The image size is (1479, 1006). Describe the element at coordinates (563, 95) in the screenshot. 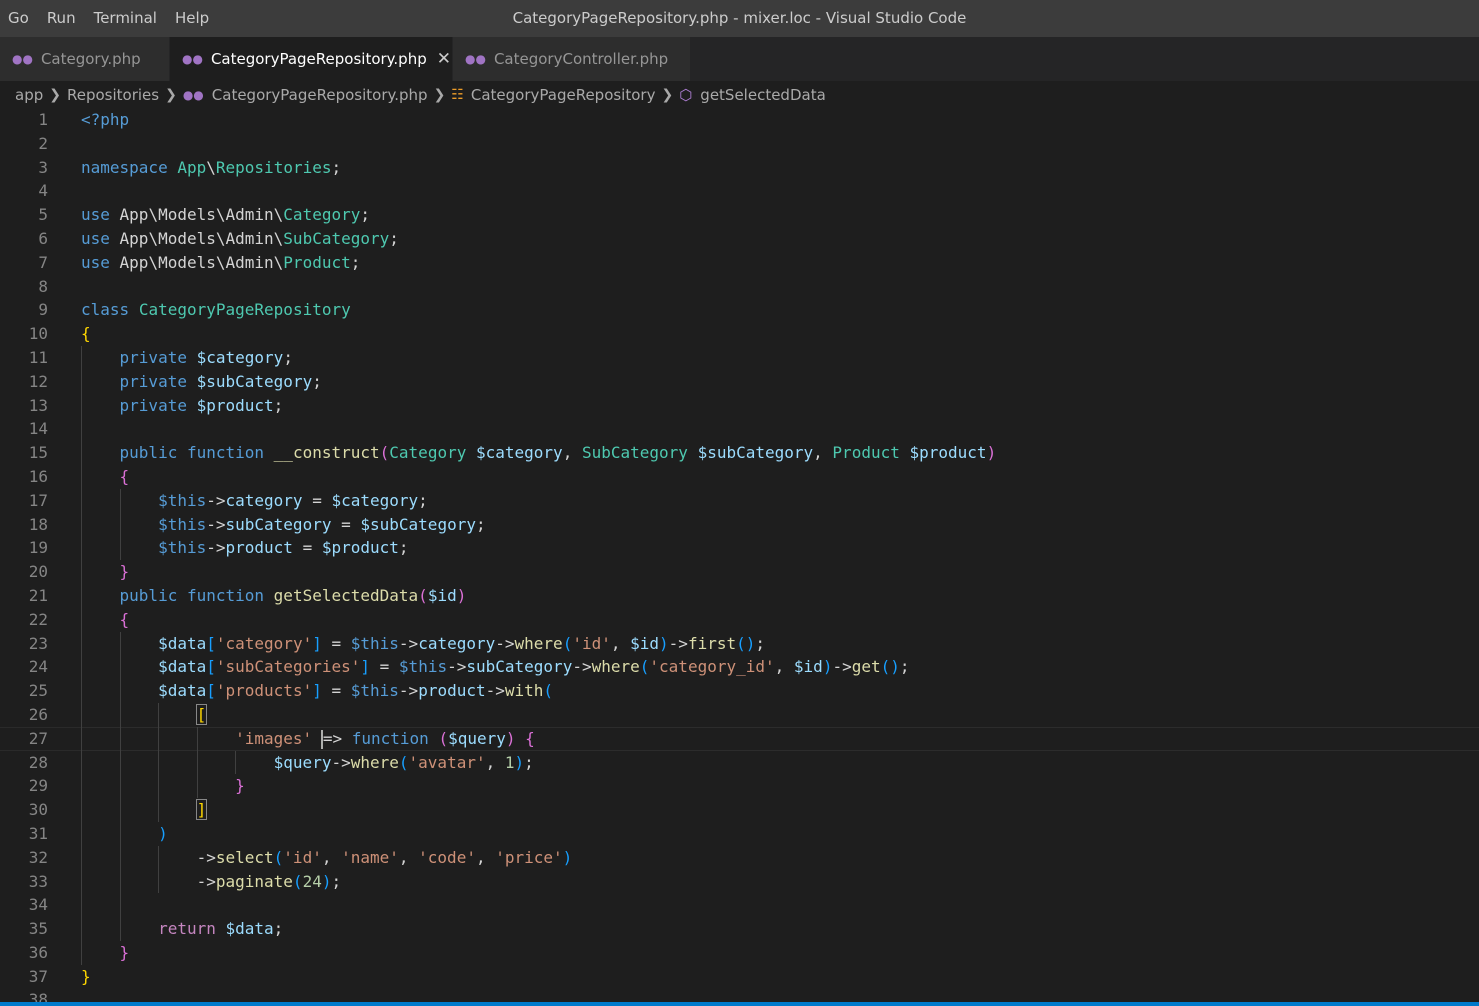

I see `breadcrumb-class: CategoryPageRepository` at that location.